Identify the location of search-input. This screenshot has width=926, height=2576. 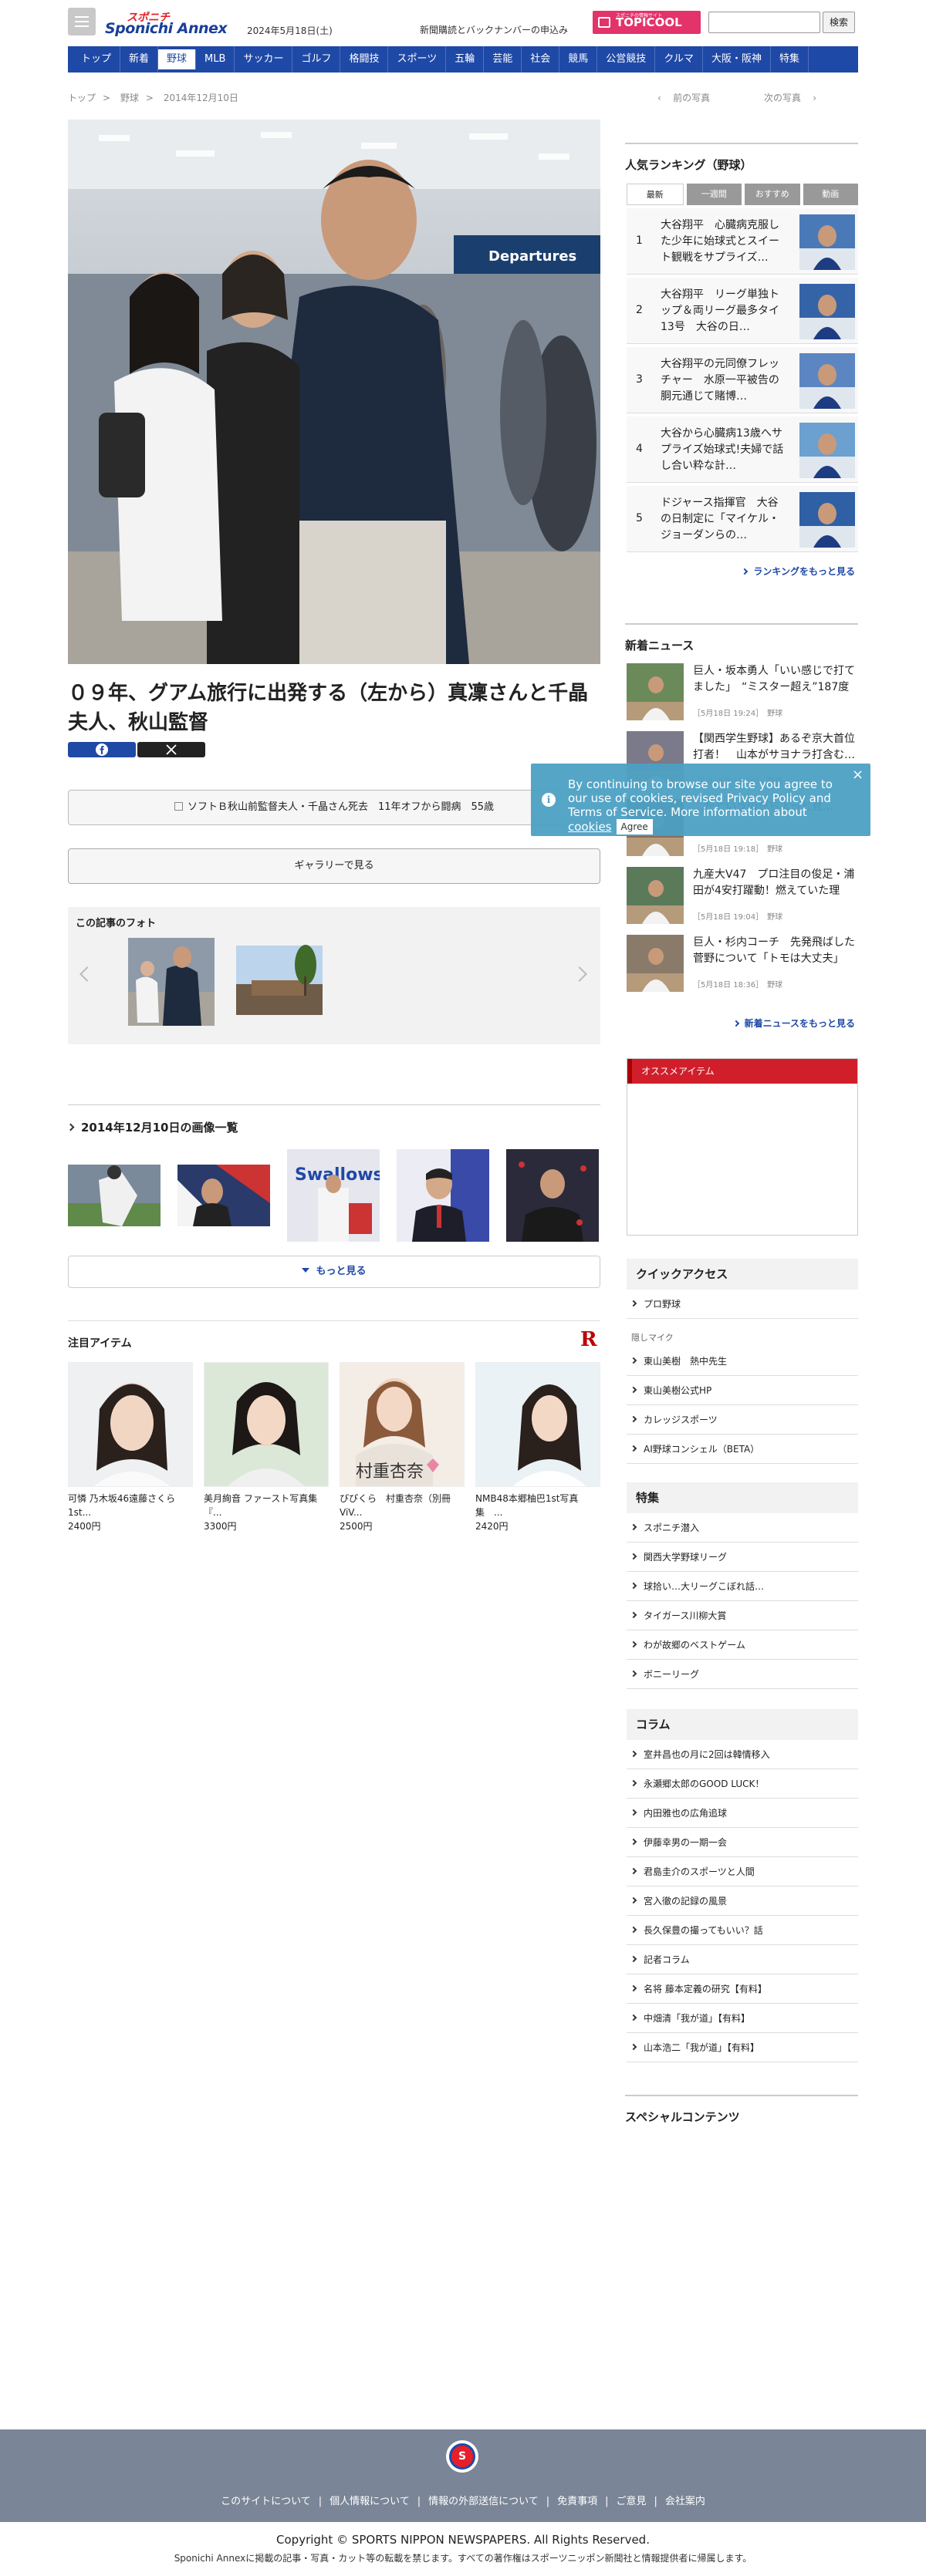
(764, 22).